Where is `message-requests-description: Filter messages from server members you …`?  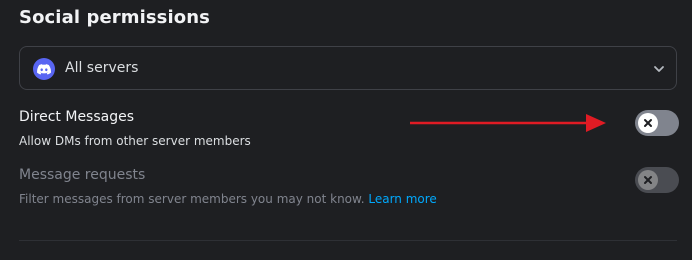 message-requests-description: Filter messages from server members you … is located at coordinates (228, 199).